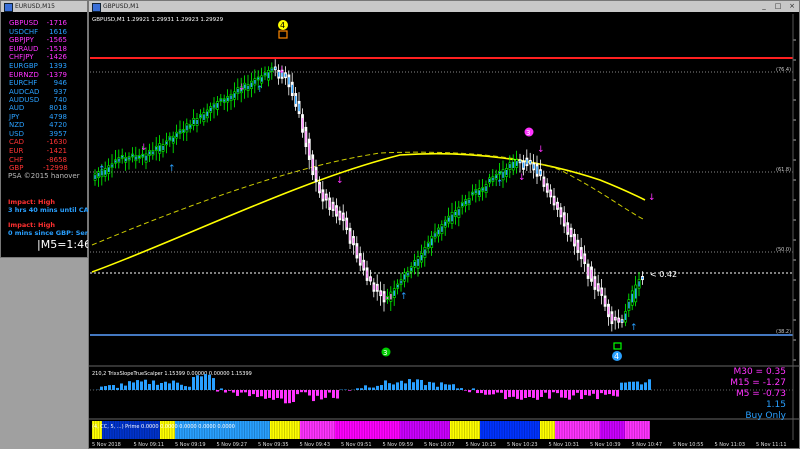 The image size is (800, 449). I want to click on time-label: 5 Nov 10:39, so click(605, 445).